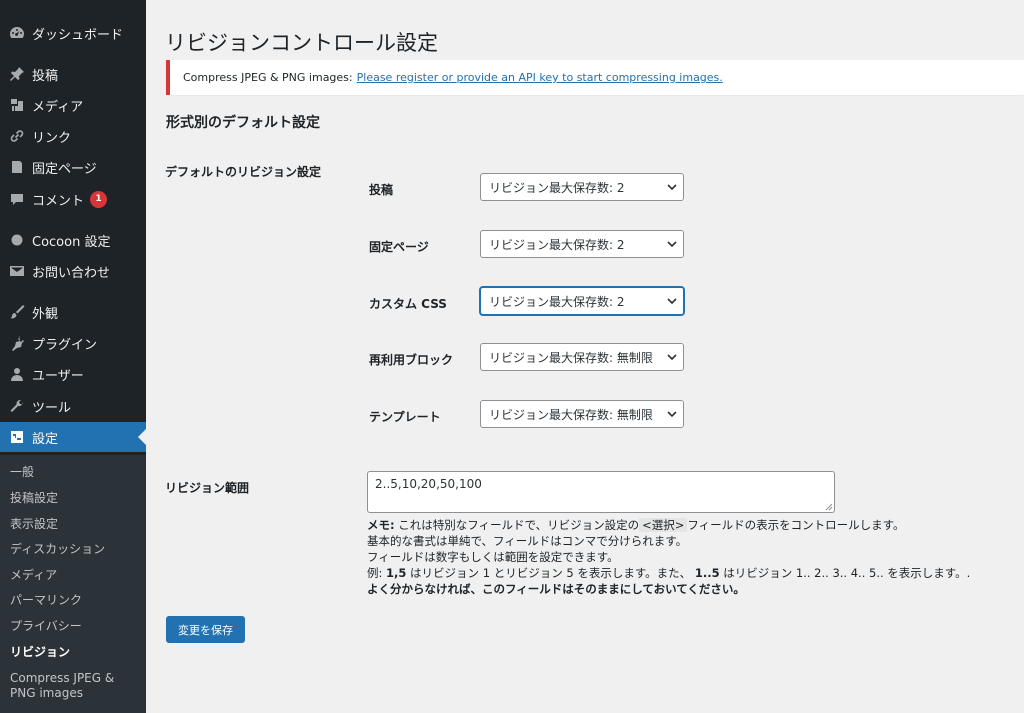  I want to click on desc-text: 例:, so click(377, 573).